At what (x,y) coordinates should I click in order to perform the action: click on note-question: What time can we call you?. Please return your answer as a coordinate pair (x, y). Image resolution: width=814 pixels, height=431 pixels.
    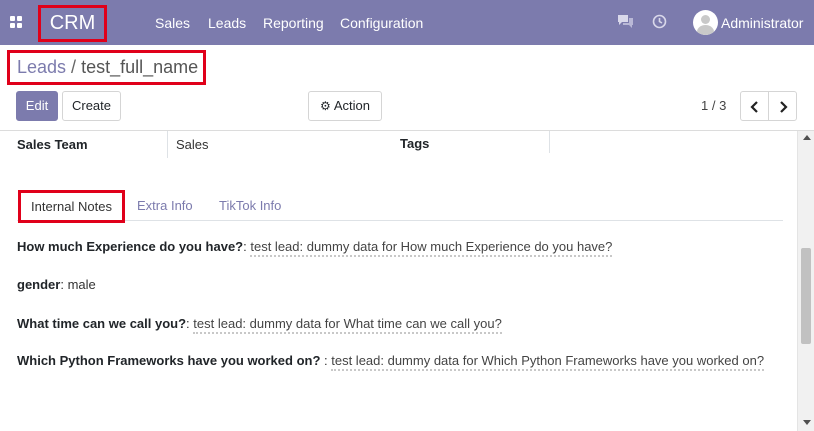
    Looking at the image, I should click on (102, 323).